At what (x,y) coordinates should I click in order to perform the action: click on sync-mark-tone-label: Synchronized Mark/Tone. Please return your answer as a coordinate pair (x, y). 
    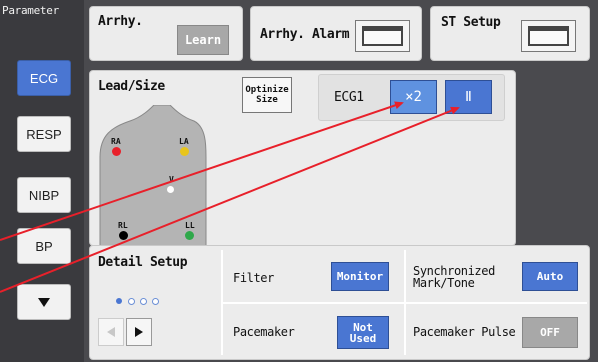
    Looking at the image, I should click on (454, 277).